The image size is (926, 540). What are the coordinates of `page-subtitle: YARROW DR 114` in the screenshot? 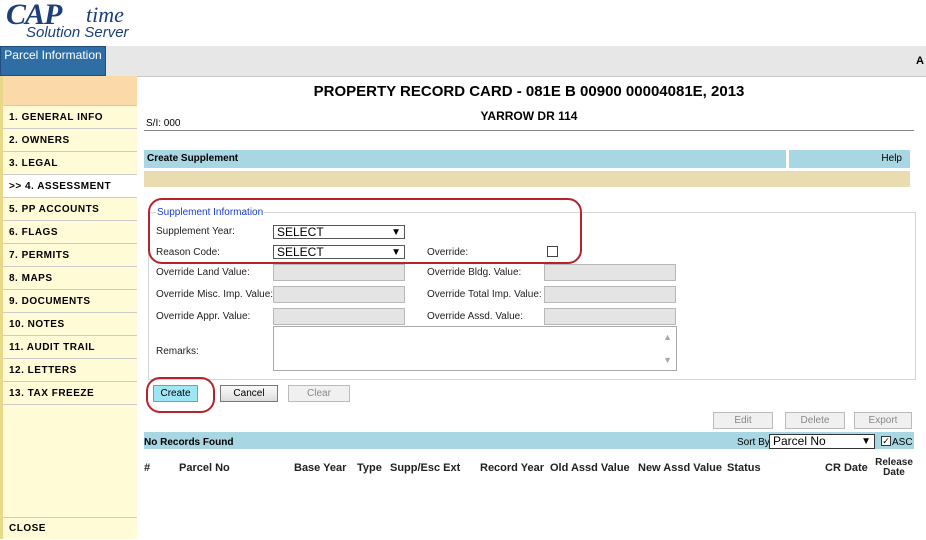 It's located at (529, 116).